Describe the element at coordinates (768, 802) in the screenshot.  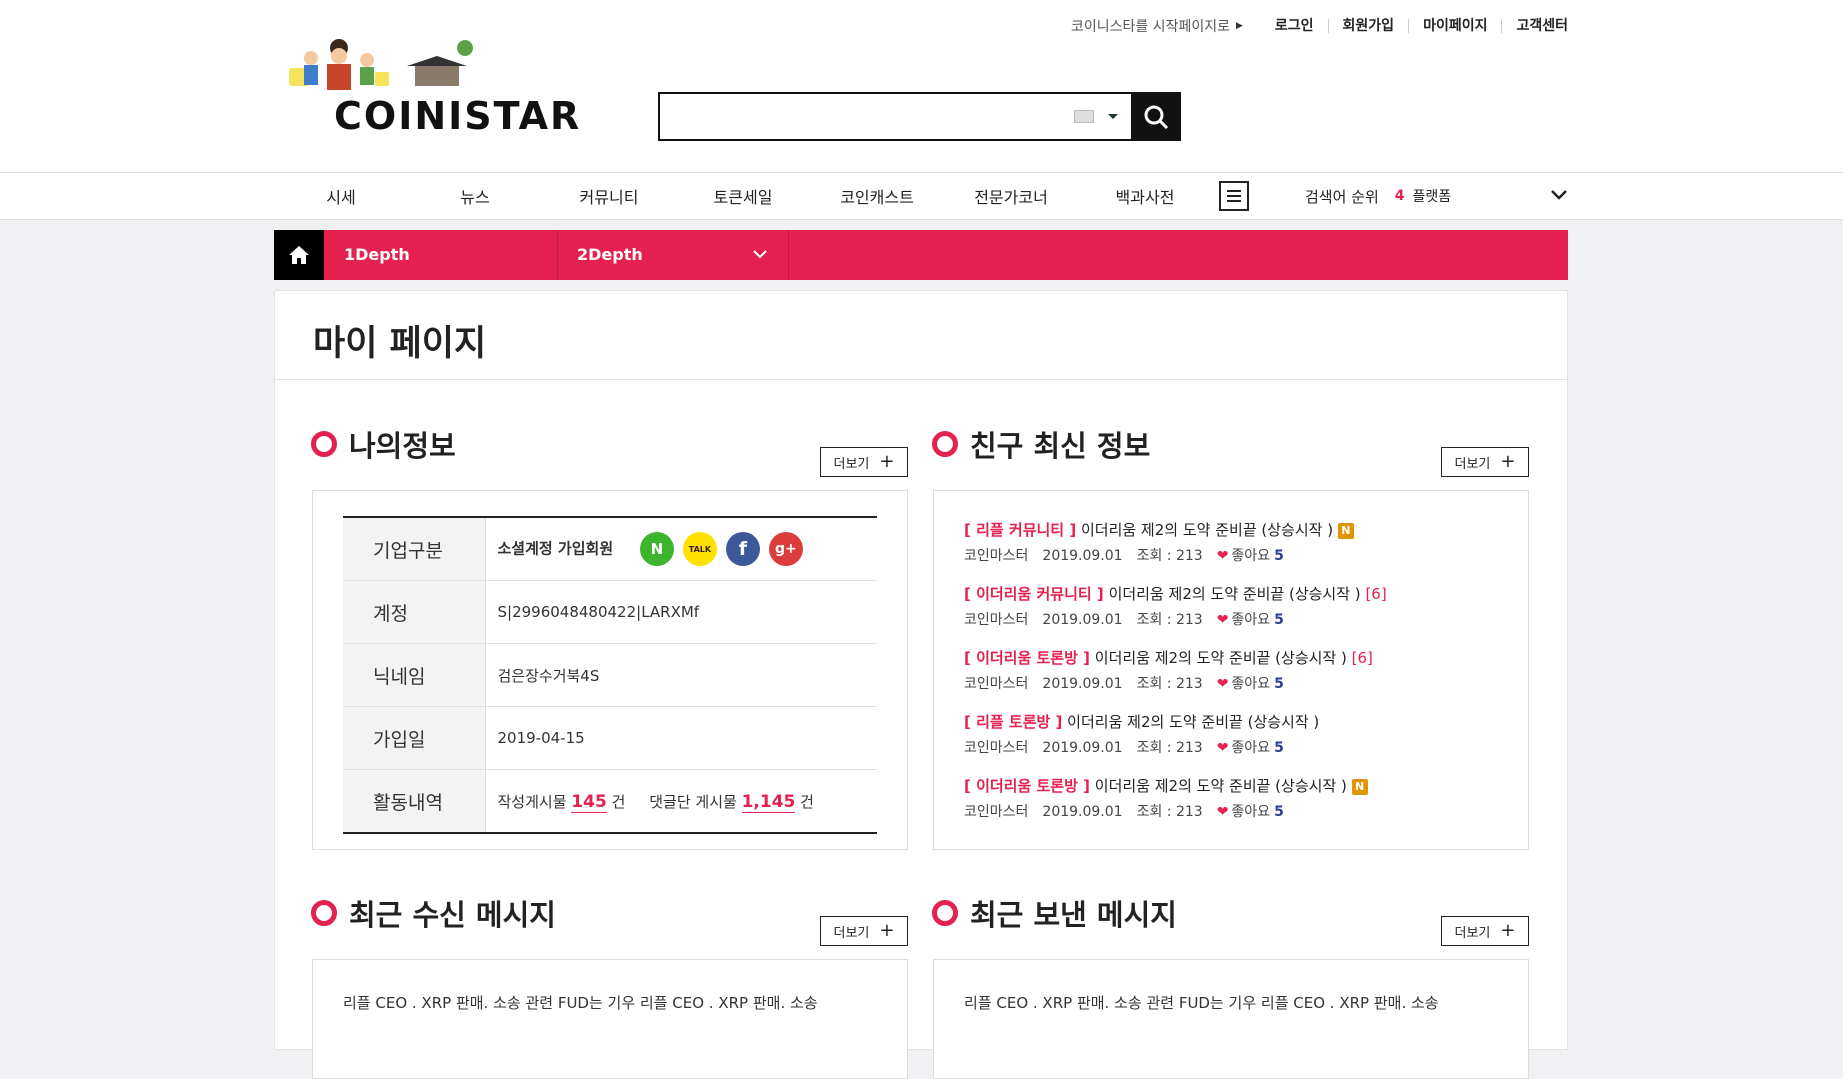
I see `comments-count-link: 1,145` at that location.